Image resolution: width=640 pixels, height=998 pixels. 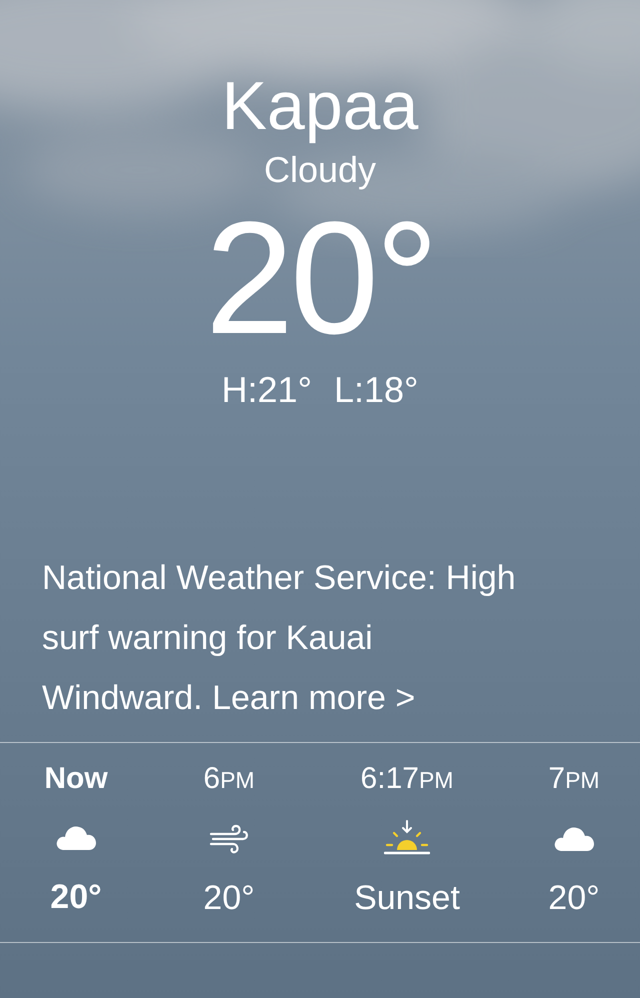 What do you see at coordinates (279, 638) in the screenshot?
I see `alert-message: National Weather Service: High surf warning for Kauai Windward. Learn more >` at bounding box center [279, 638].